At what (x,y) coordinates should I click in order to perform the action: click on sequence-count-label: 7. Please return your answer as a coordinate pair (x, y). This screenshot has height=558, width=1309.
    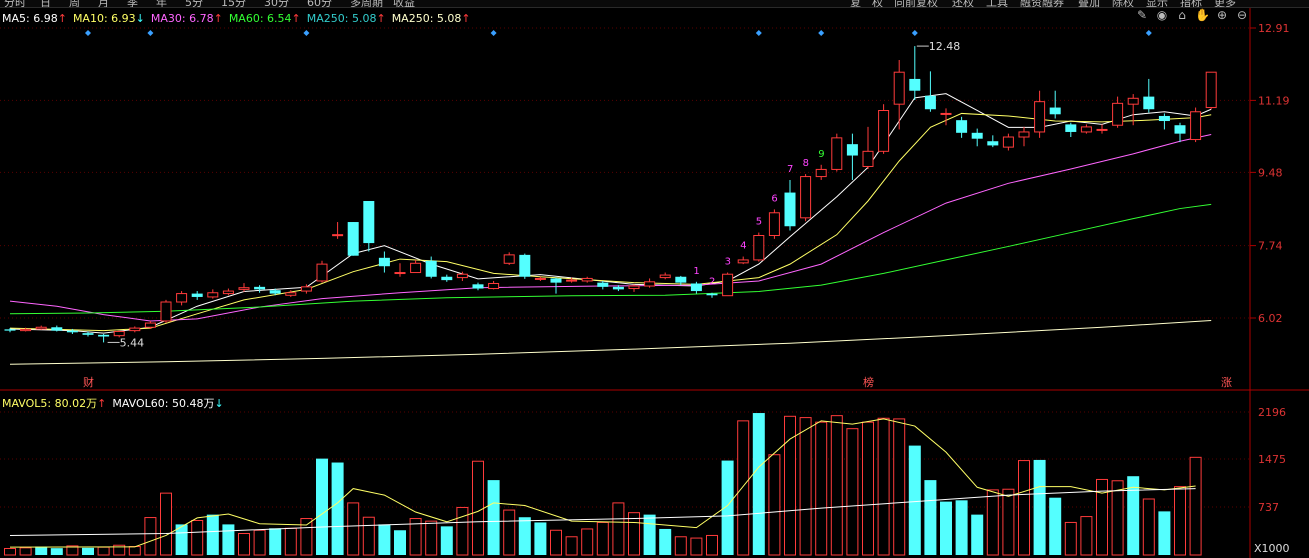
    Looking at the image, I should click on (790, 169).